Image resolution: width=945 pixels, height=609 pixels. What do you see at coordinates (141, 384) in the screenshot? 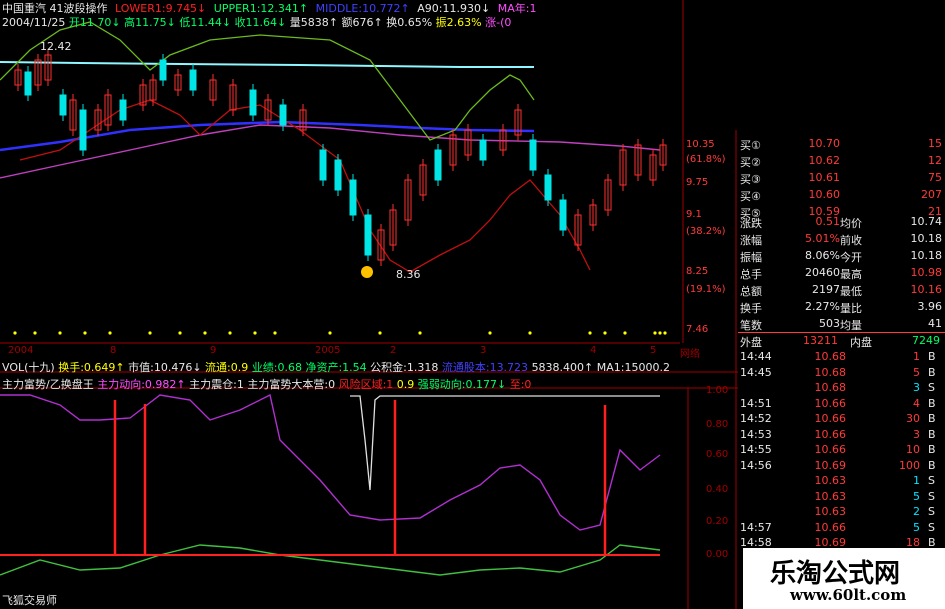
I see `indicator-main-trend: 主力动向:0.982↑` at bounding box center [141, 384].